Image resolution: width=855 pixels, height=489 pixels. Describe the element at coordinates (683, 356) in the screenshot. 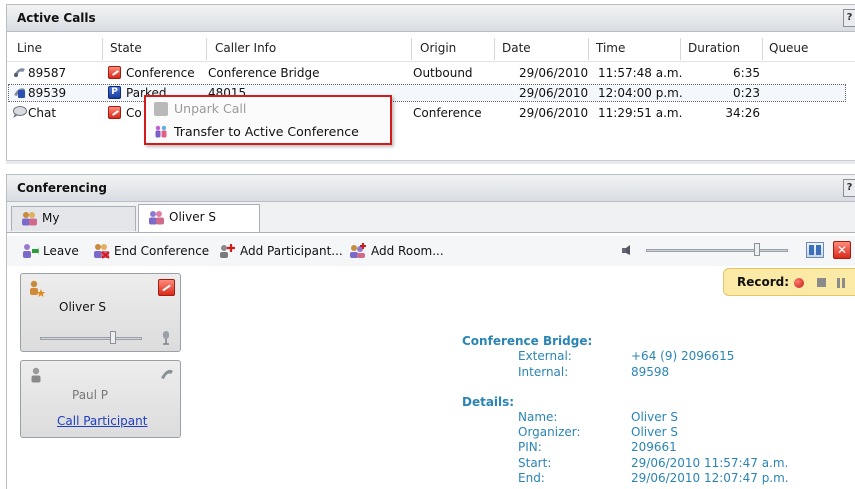

I see `external-number: +64 (9) 2096615` at that location.